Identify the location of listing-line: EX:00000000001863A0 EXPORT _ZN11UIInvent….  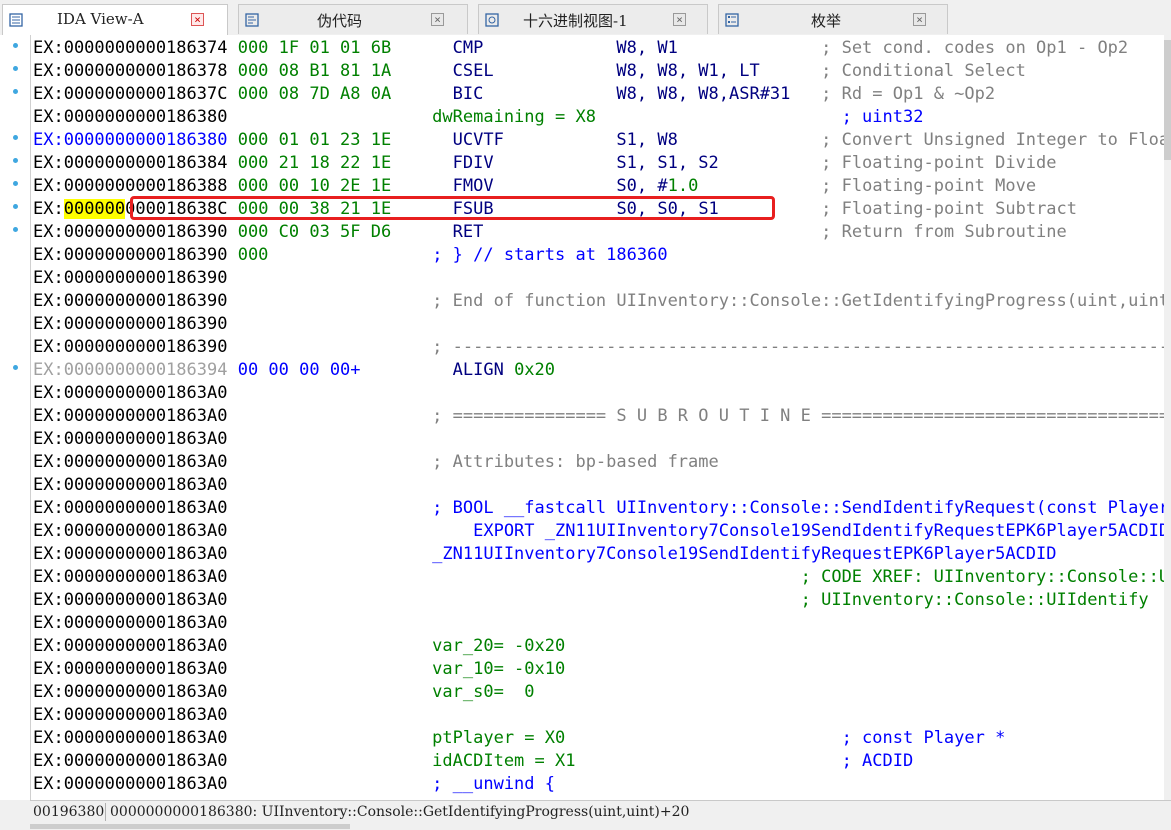
(598, 531).